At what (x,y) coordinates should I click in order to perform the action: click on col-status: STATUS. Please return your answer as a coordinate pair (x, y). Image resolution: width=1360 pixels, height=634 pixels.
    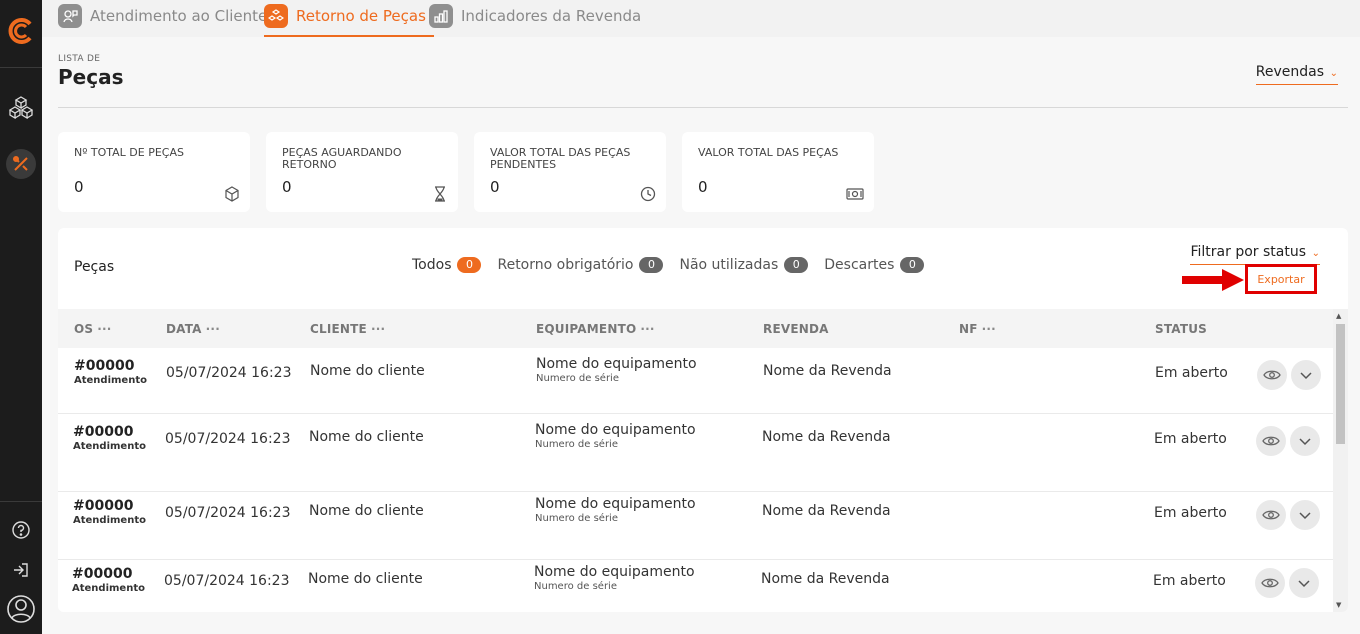
    Looking at the image, I should click on (1181, 329).